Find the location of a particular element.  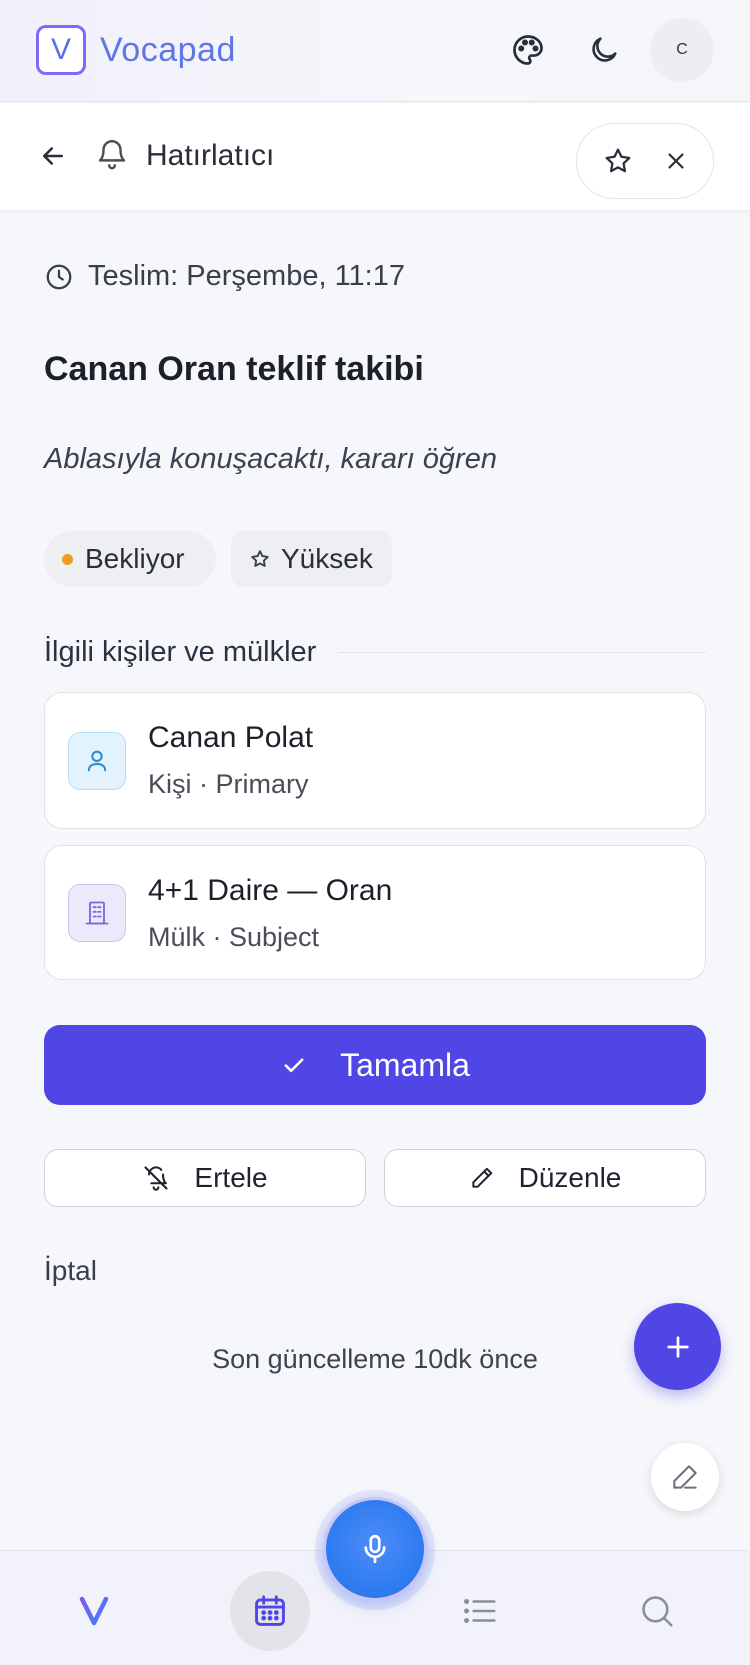

calendar-icon is located at coordinates (270, 1611).